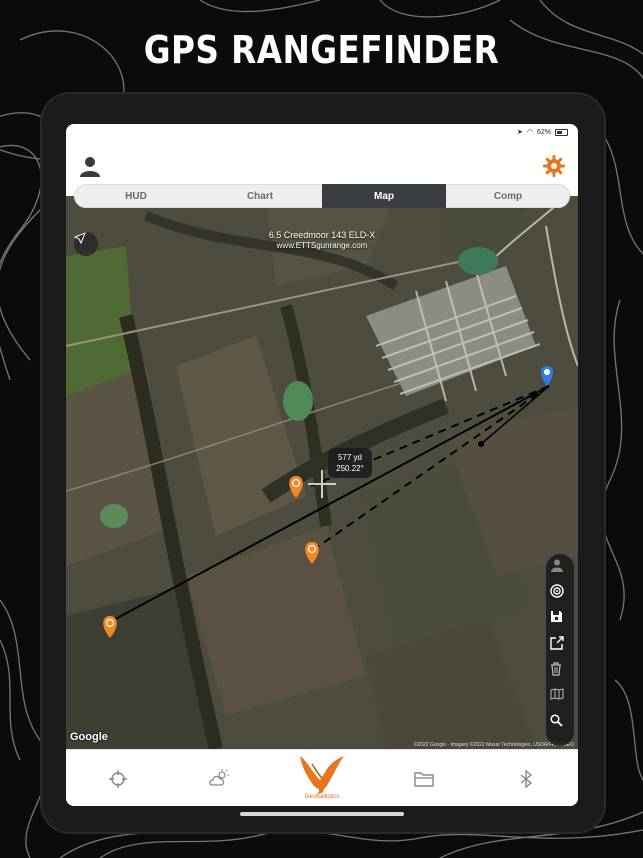 The image size is (643, 858). I want to click on trash-icon, so click(560, 672).